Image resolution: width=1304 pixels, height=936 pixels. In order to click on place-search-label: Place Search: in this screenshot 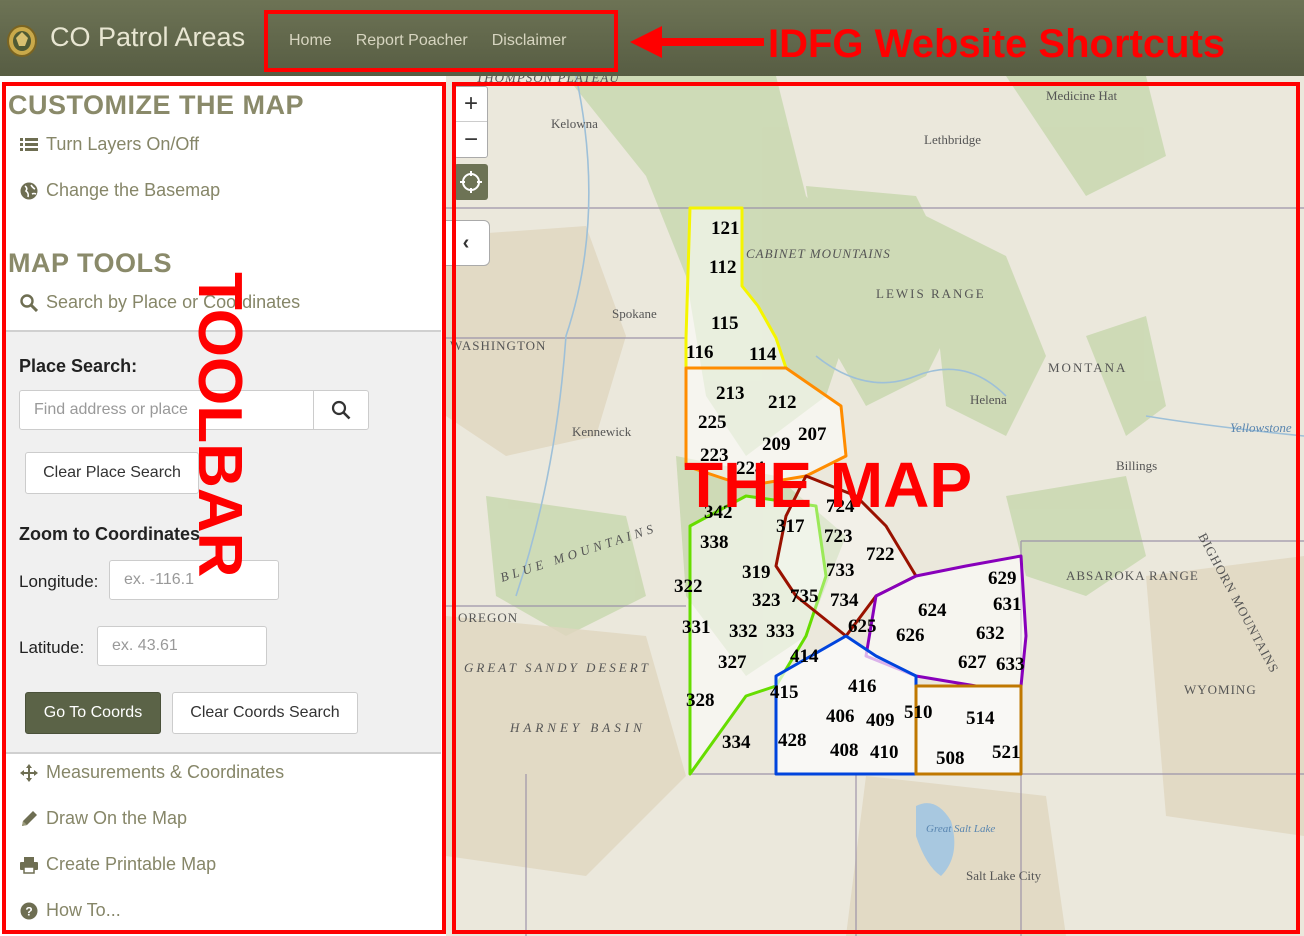, I will do `click(78, 366)`.